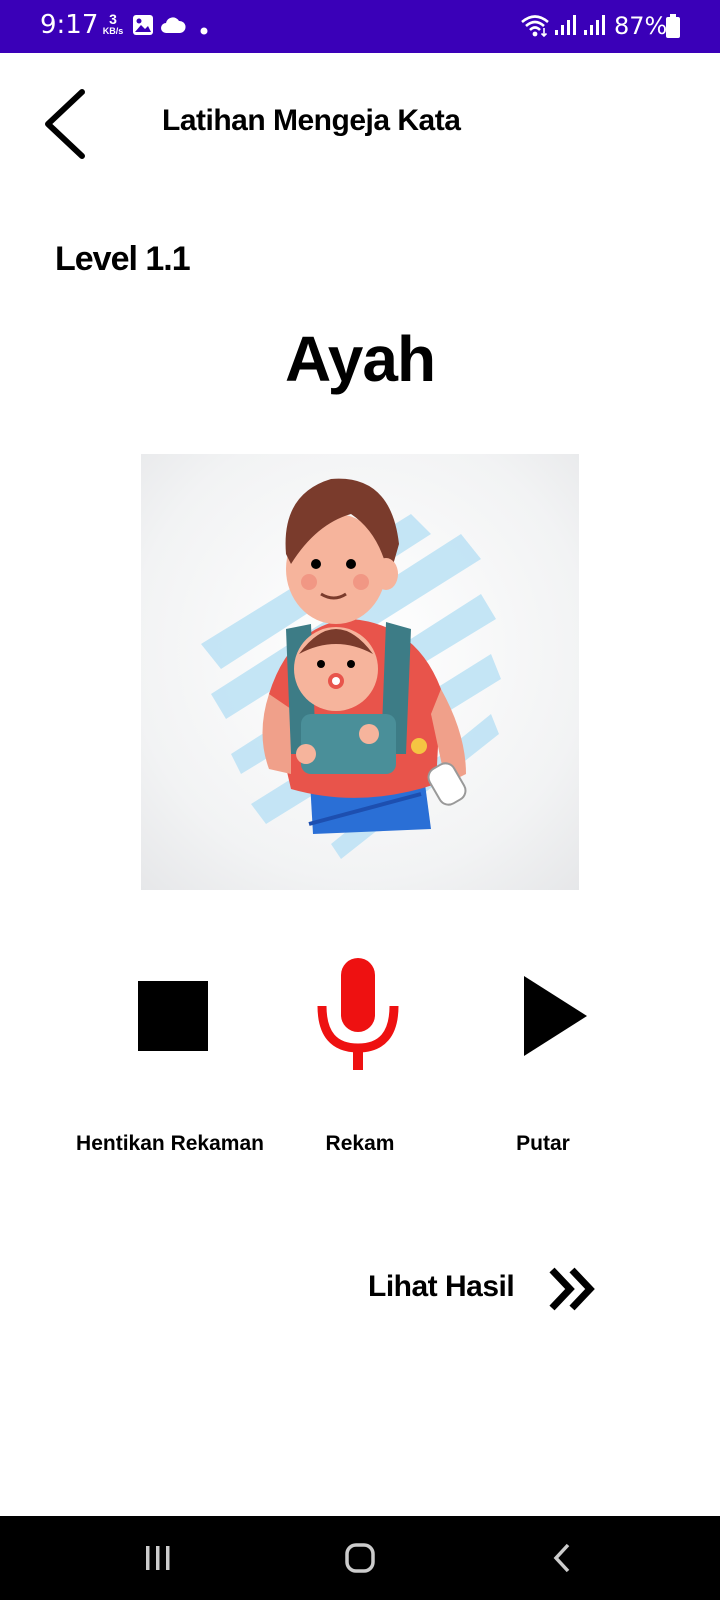 The image size is (720, 1600). What do you see at coordinates (173, 27) in the screenshot?
I see `cloud-icon` at bounding box center [173, 27].